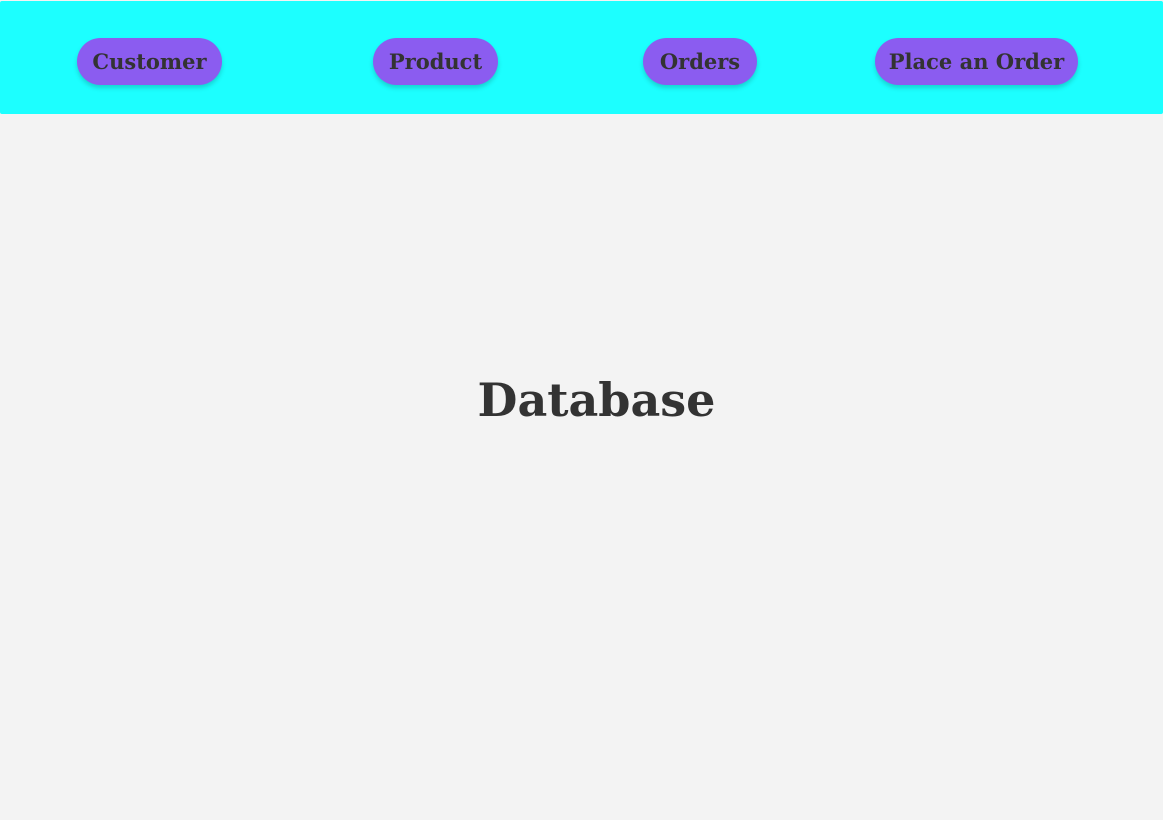 This screenshot has height=820, width=1163. I want to click on place-an-order-button: Place an Order, so click(976, 61).